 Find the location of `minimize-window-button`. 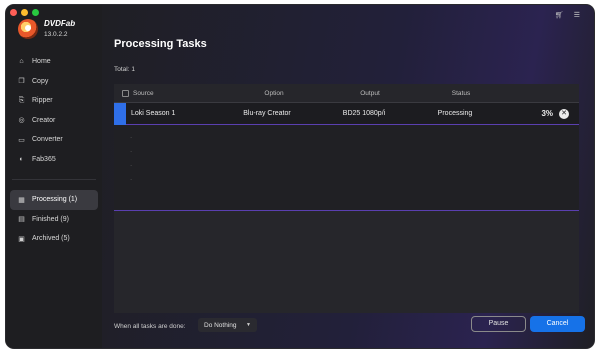

minimize-window-button is located at coordinates (24, 12).